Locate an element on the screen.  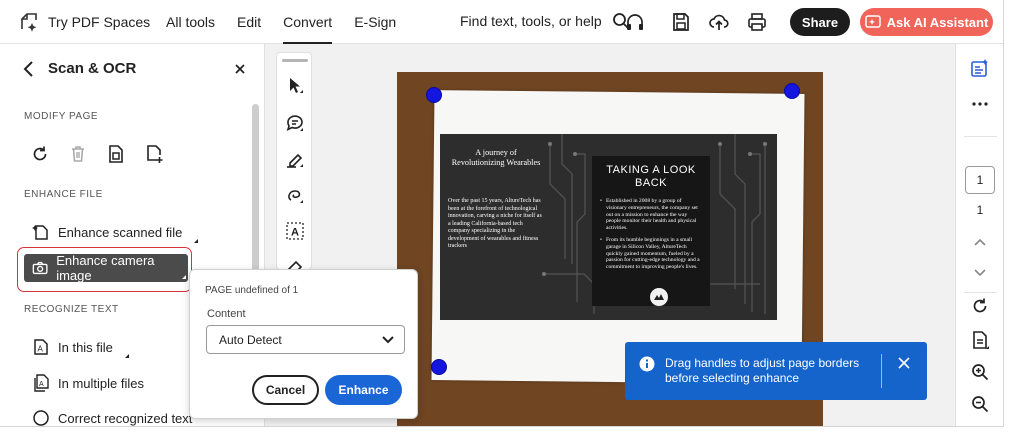
pdf-spaces-link: Try PDF Spaces is located at coordinates (84, 22).